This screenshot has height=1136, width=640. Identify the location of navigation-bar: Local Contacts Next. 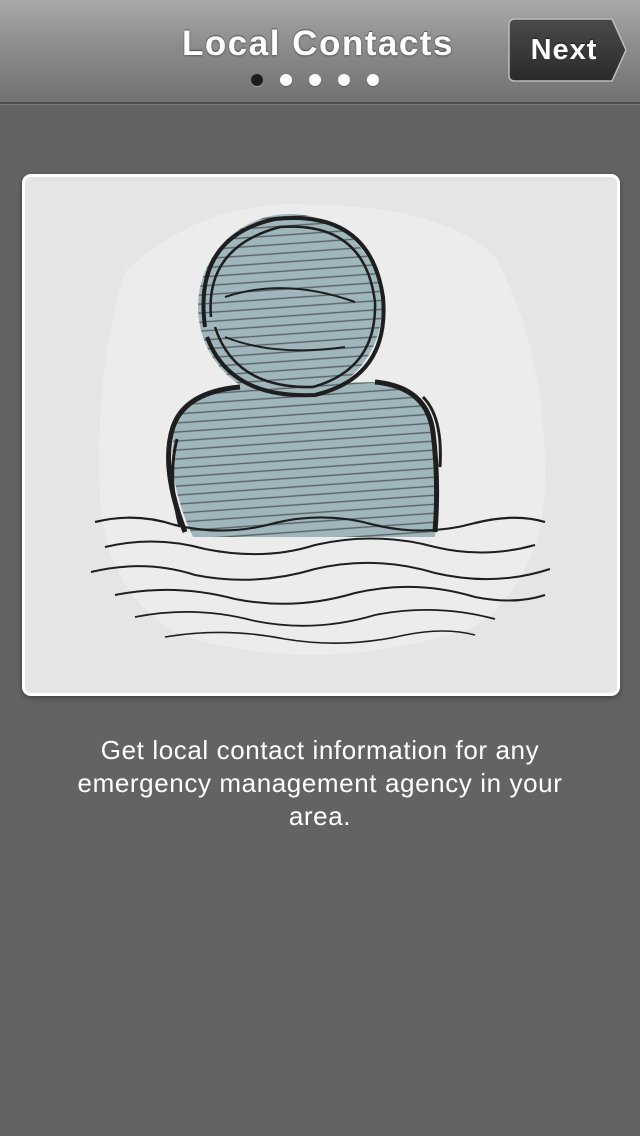
(320, 52).